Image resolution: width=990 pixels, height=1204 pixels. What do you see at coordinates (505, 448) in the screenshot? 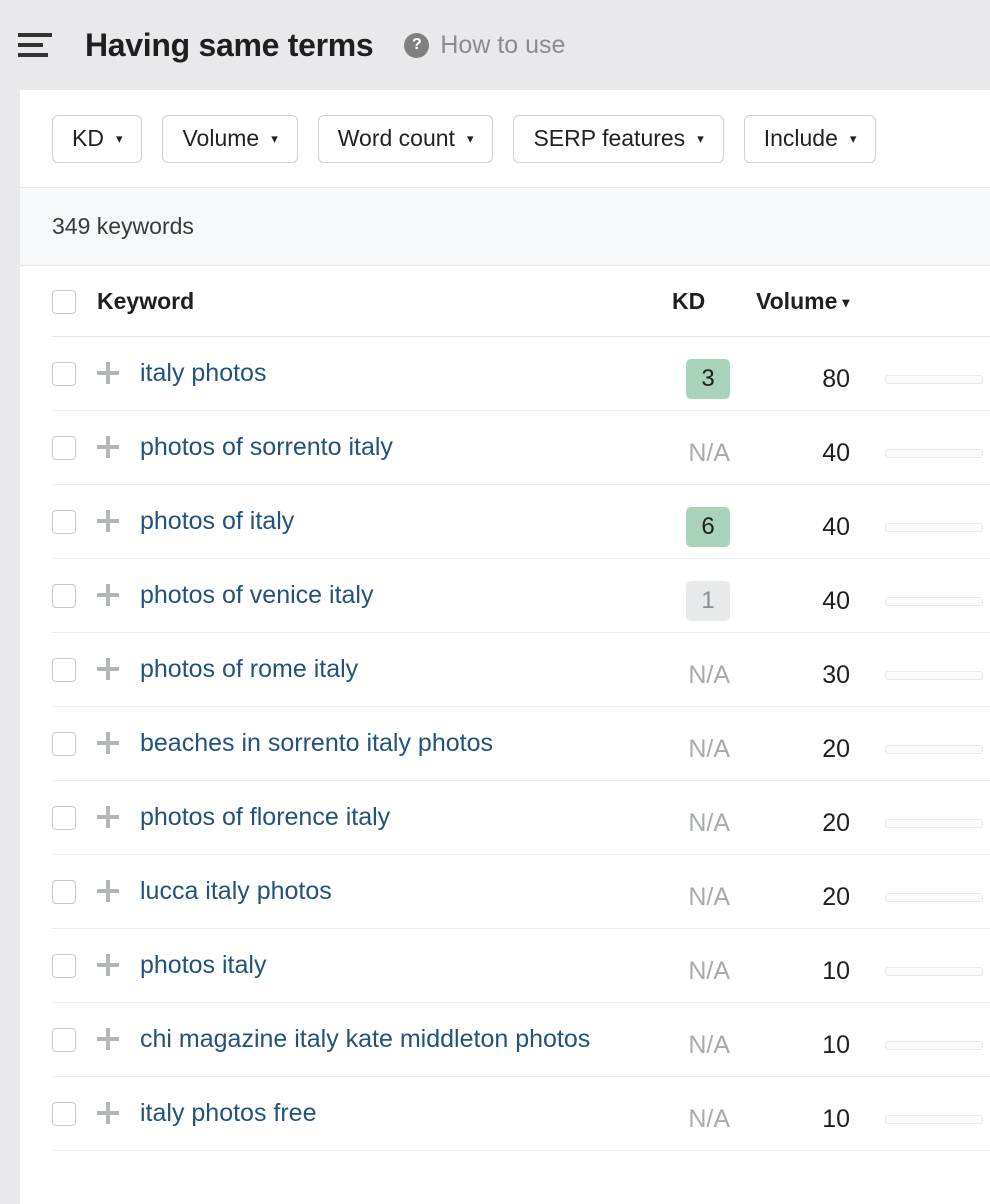
I see `table-row: photos of sorrento italy N/A 40` at bounding box center [505, 448].